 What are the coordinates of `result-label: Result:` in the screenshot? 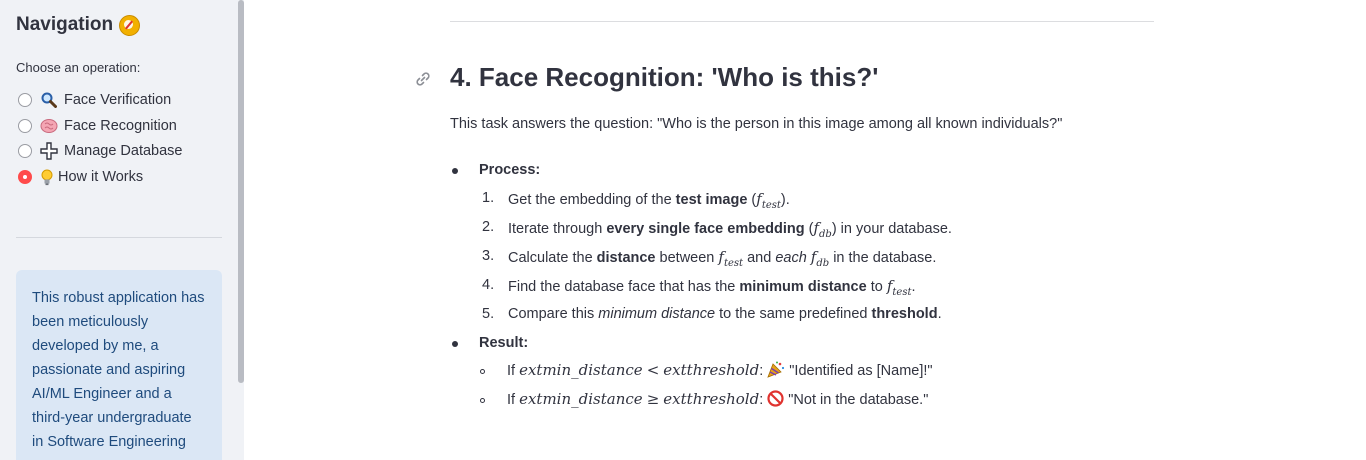 It's located at (504, 343).